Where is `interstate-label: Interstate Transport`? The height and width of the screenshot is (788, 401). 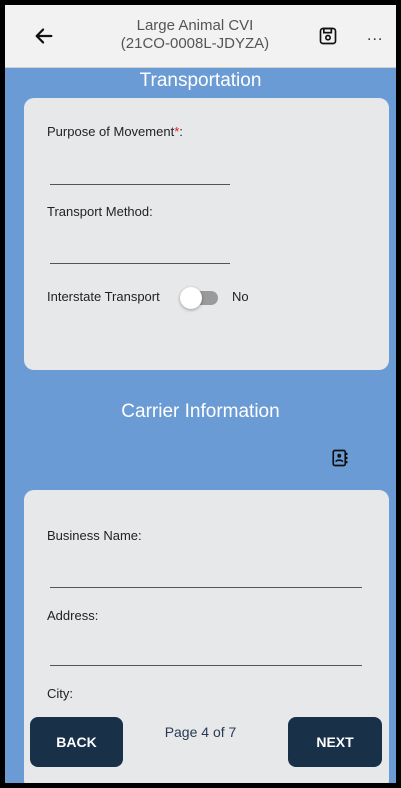 interstate-label: Interstate Transport is located at coordinates (103, 296).